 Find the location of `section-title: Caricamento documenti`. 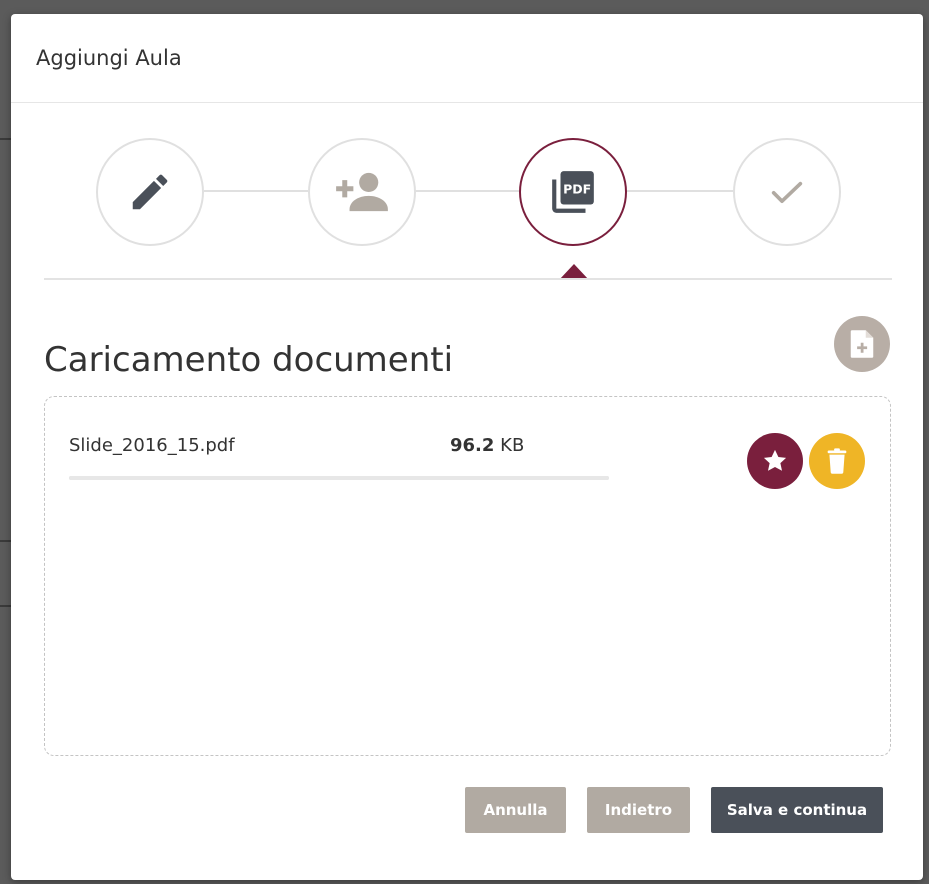

section-title: Caricamento documenti is located at coordinates (249, 360).